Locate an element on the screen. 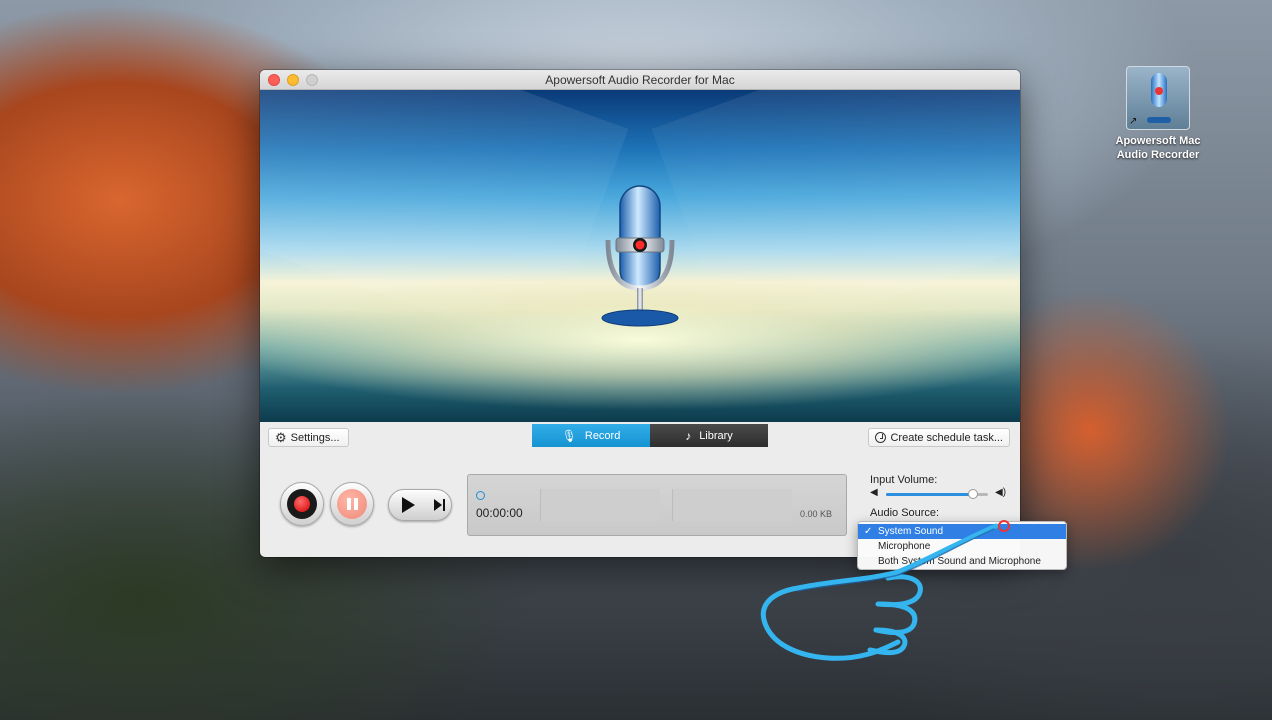  microphone-logo-icon is located at coordinates (640, 256).